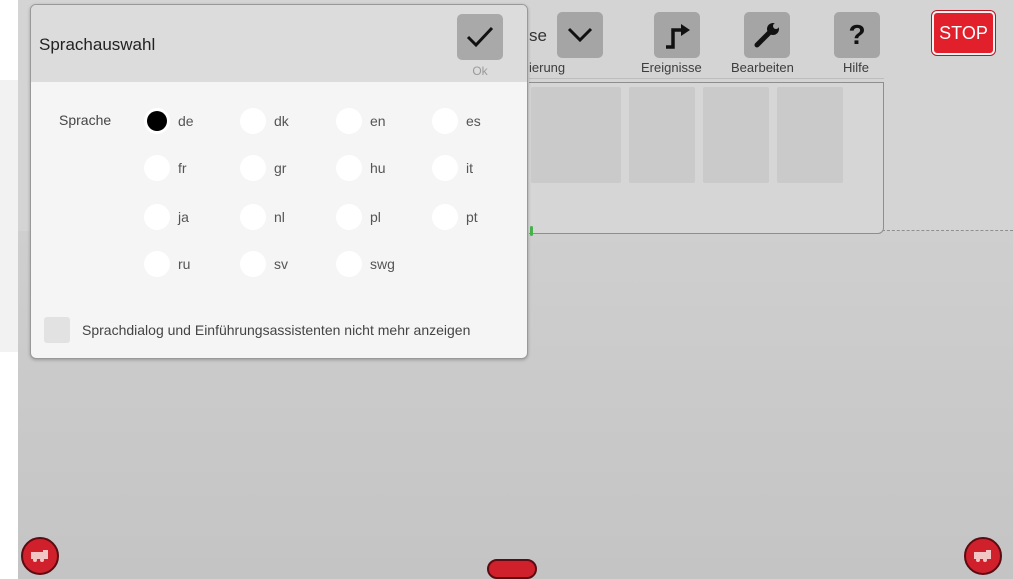  I want to click on language-option-label: sv, so click(281, 264).